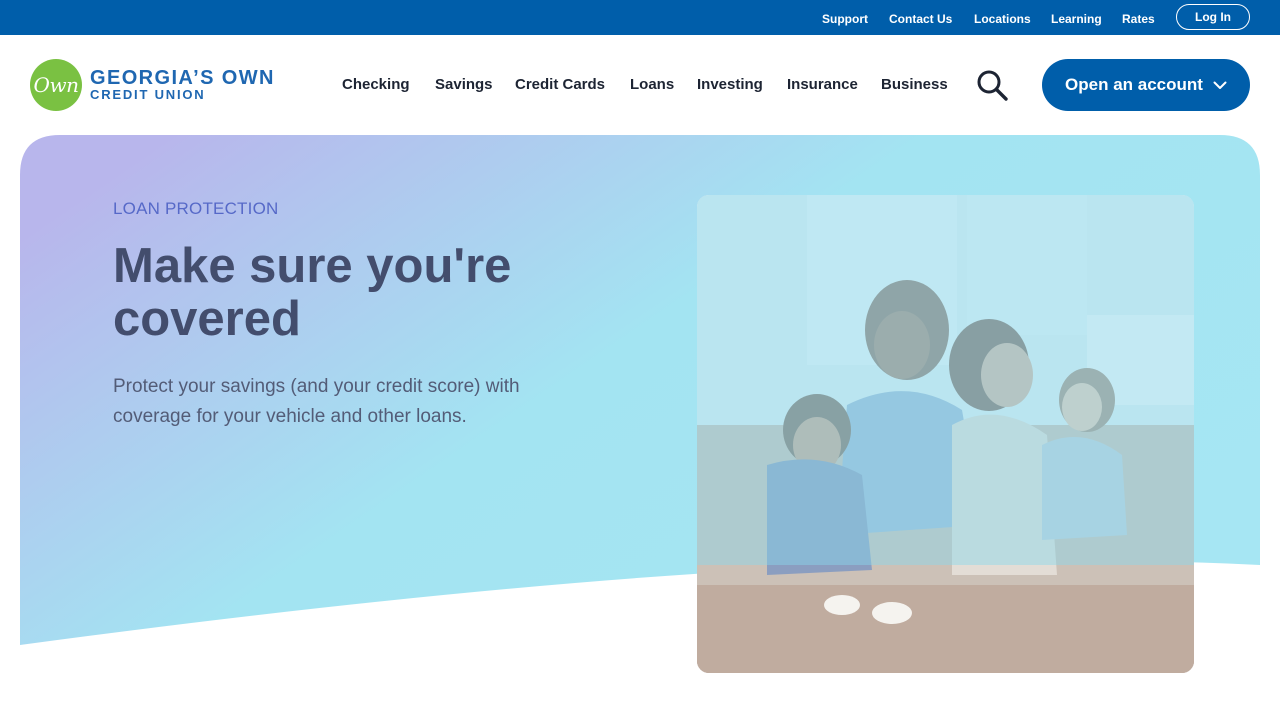  What do you see at coordinates (464, 85) in the screenshot?
I see `nav-item-savings: Savings` at bounding box center [464, 85].